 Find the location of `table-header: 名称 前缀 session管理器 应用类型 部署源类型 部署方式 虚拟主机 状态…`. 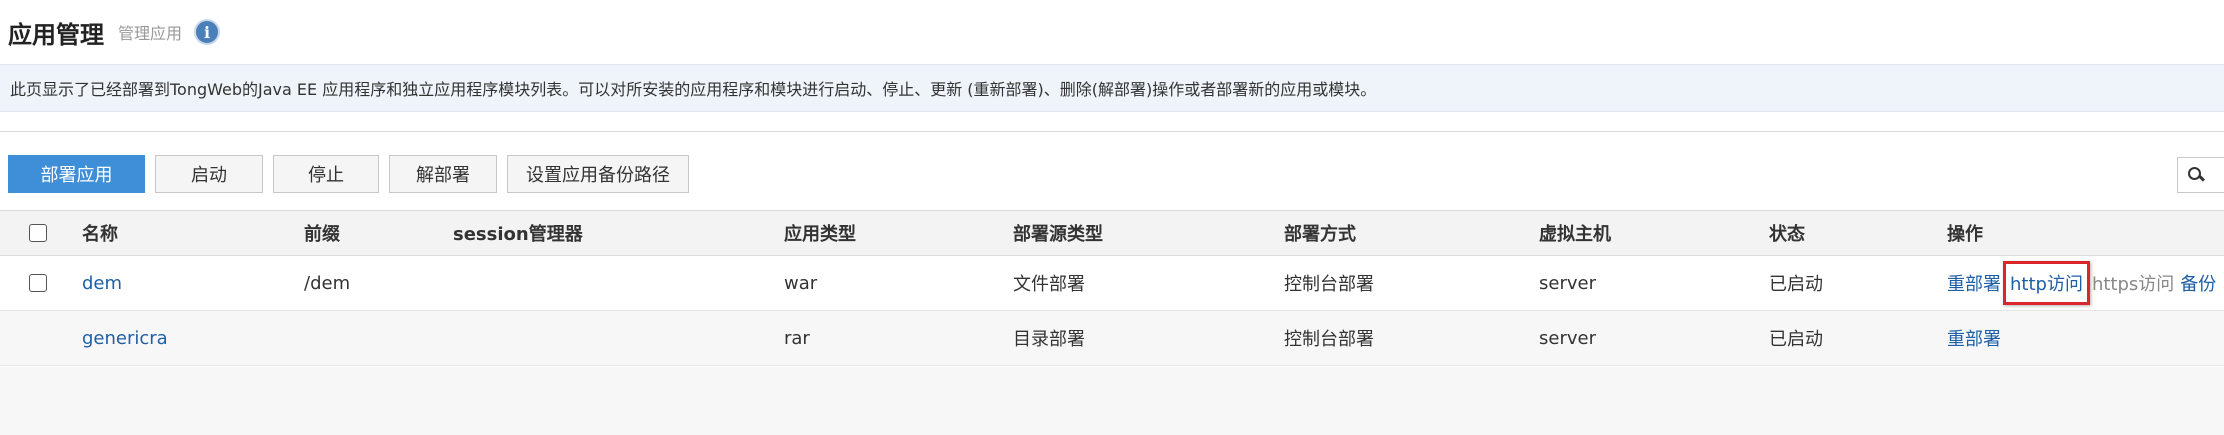

table-header: 名称 前缀 session管理器 应用类型 部署源类型 部署方式 虚拟主机 状态… is located at coordinates (1112, 233).